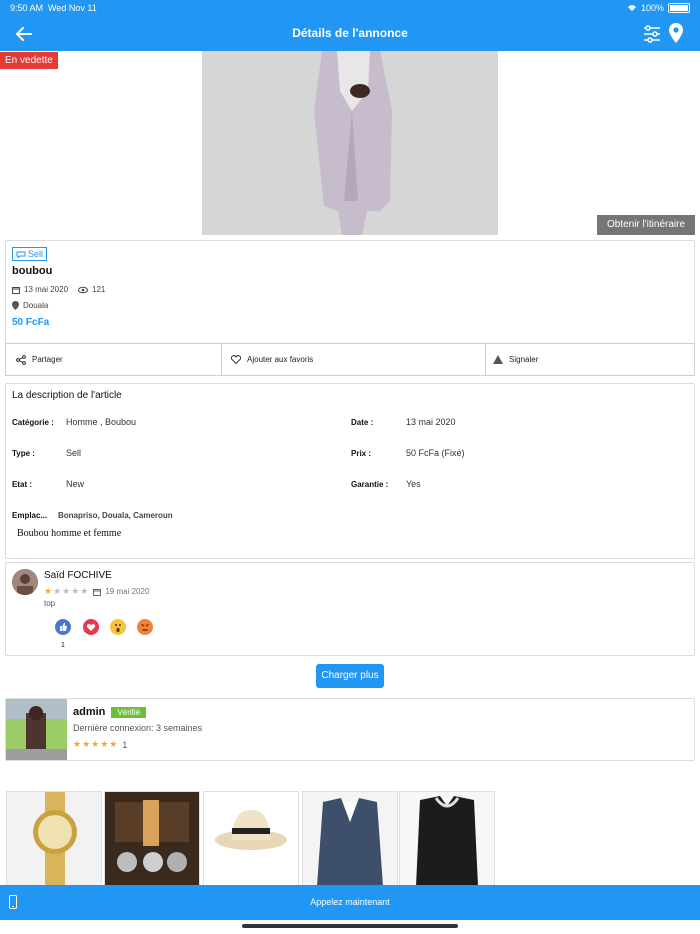  I want to click on listing-location-text: Douala, so click(36, 305).